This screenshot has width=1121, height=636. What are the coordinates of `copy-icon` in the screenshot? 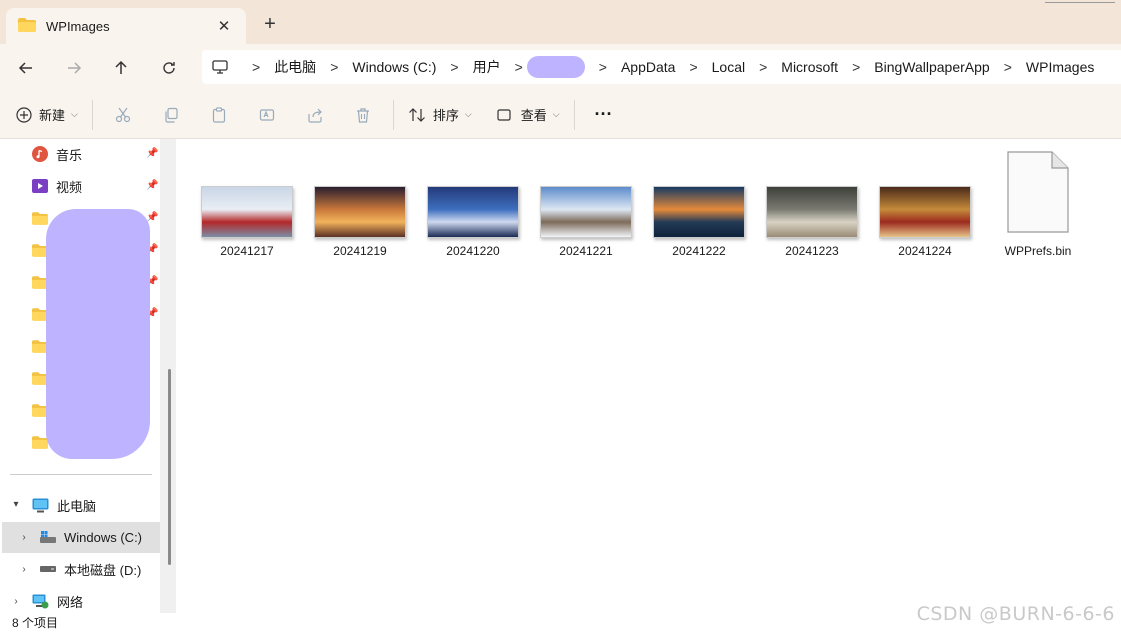 It's located at (171, 115).